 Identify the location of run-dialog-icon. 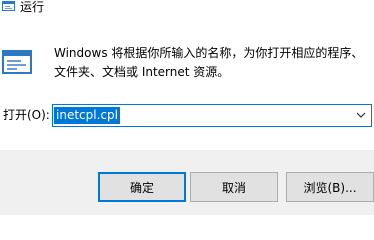
(17, 62).